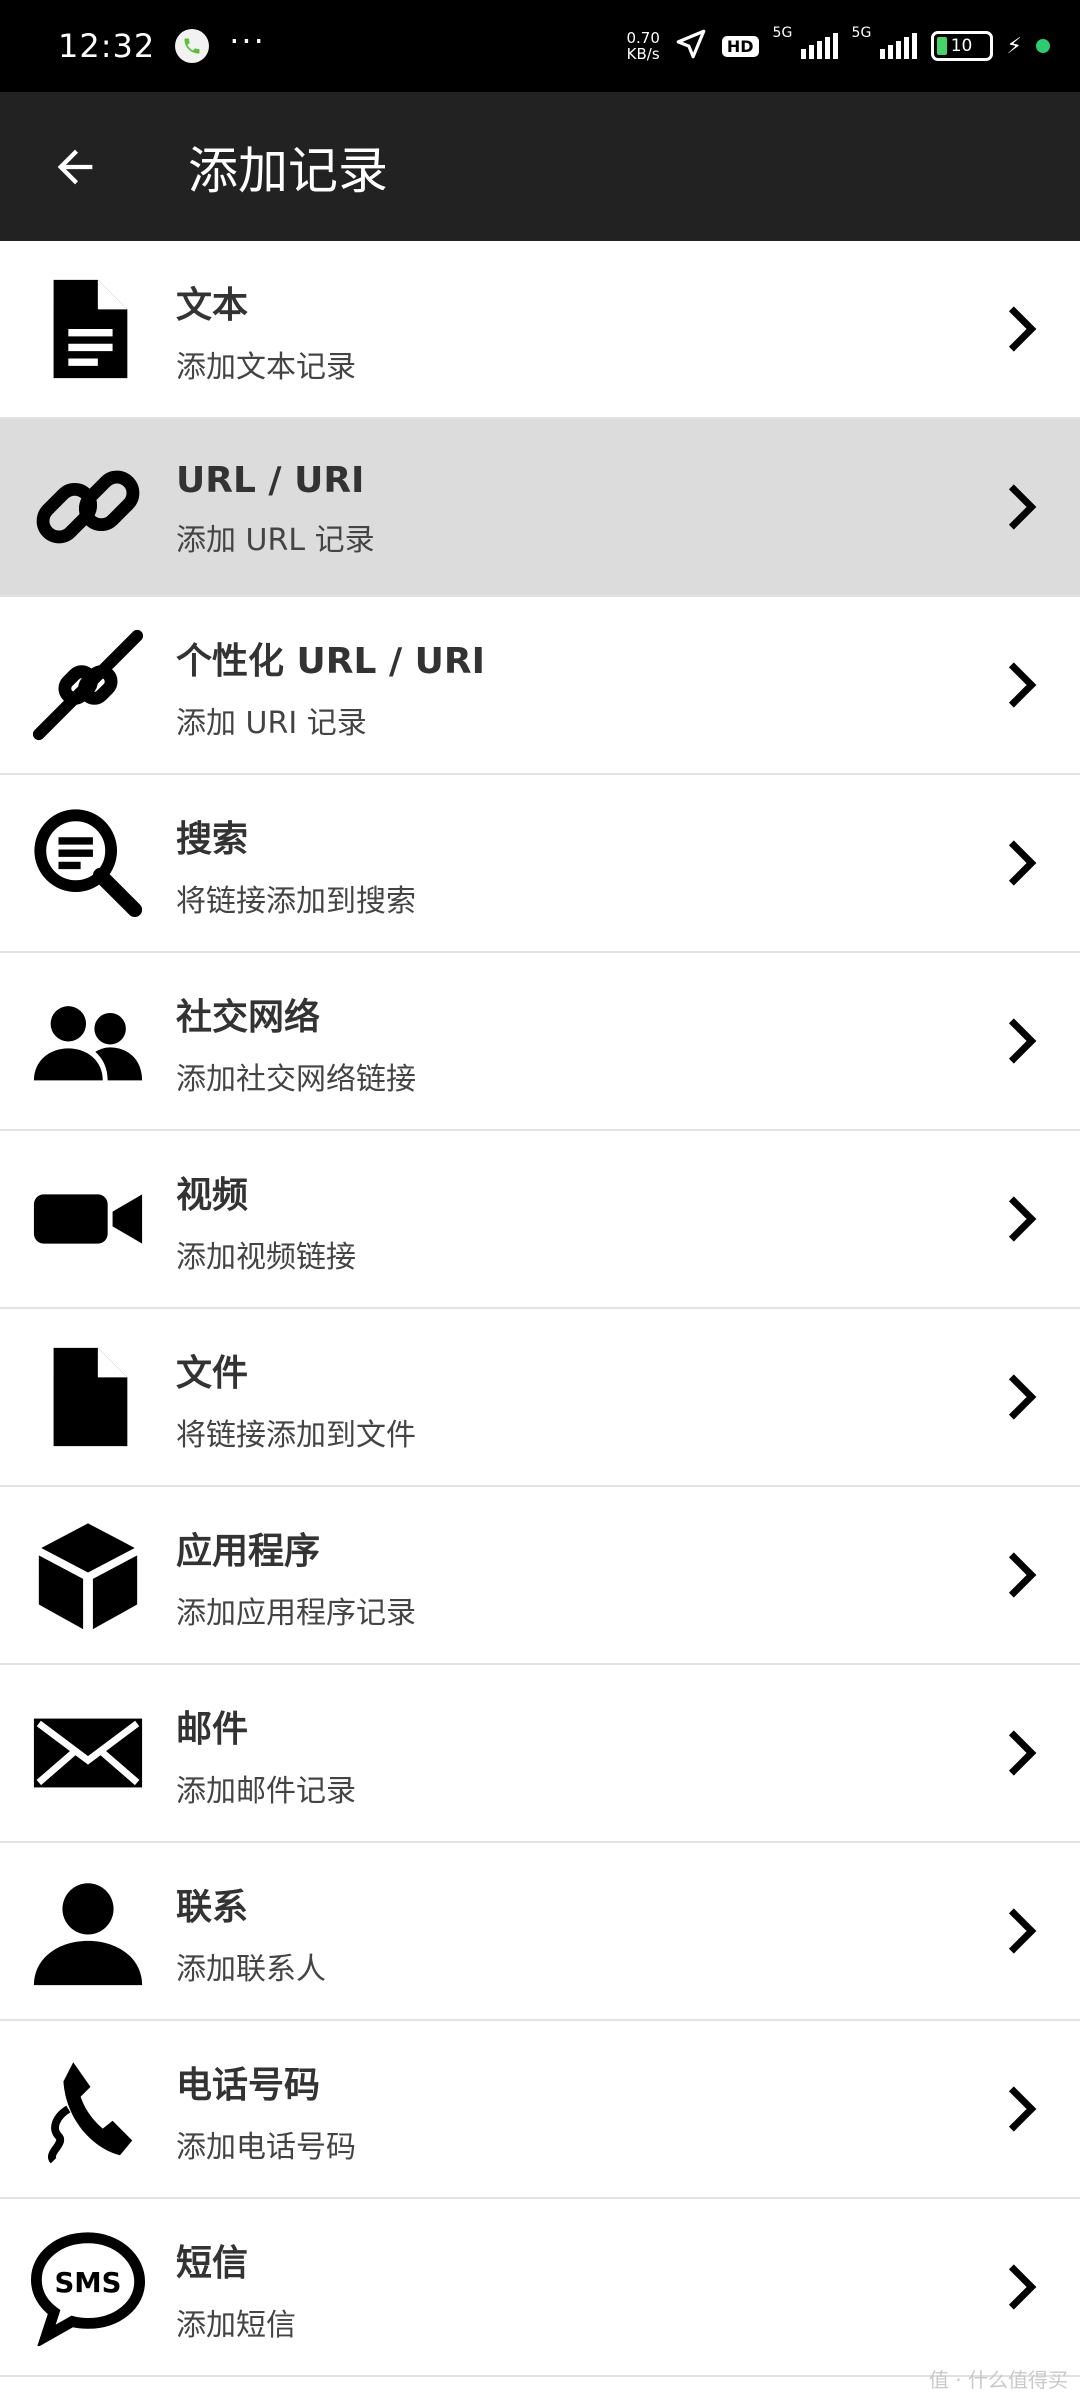 This screenshot has height=2401, width=1080. I want to click on item-title: 应用程序, so click(248, 1551).